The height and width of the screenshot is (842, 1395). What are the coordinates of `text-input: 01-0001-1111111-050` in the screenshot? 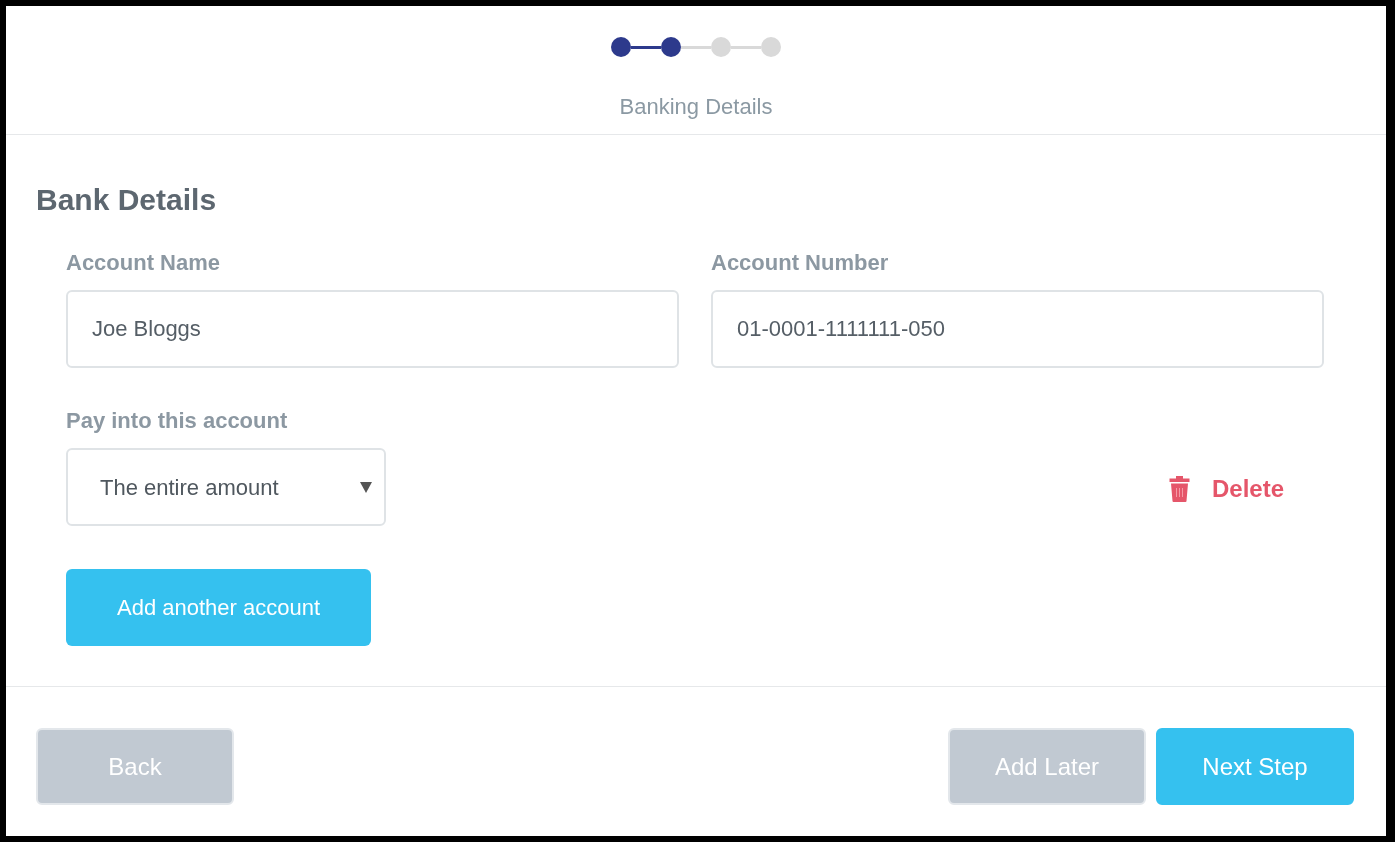 It's located at (1017, 329).